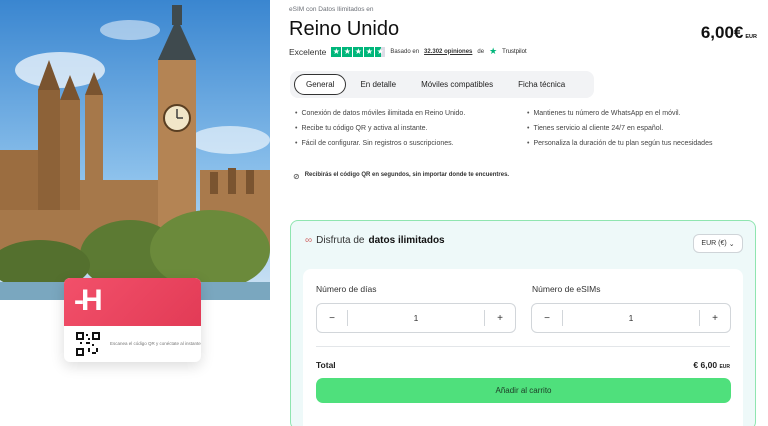 This screenshot has width=768, height=426. Describe the element at coordinates (320, 84) in the screenshot. I see `tab-general: General` at that location.